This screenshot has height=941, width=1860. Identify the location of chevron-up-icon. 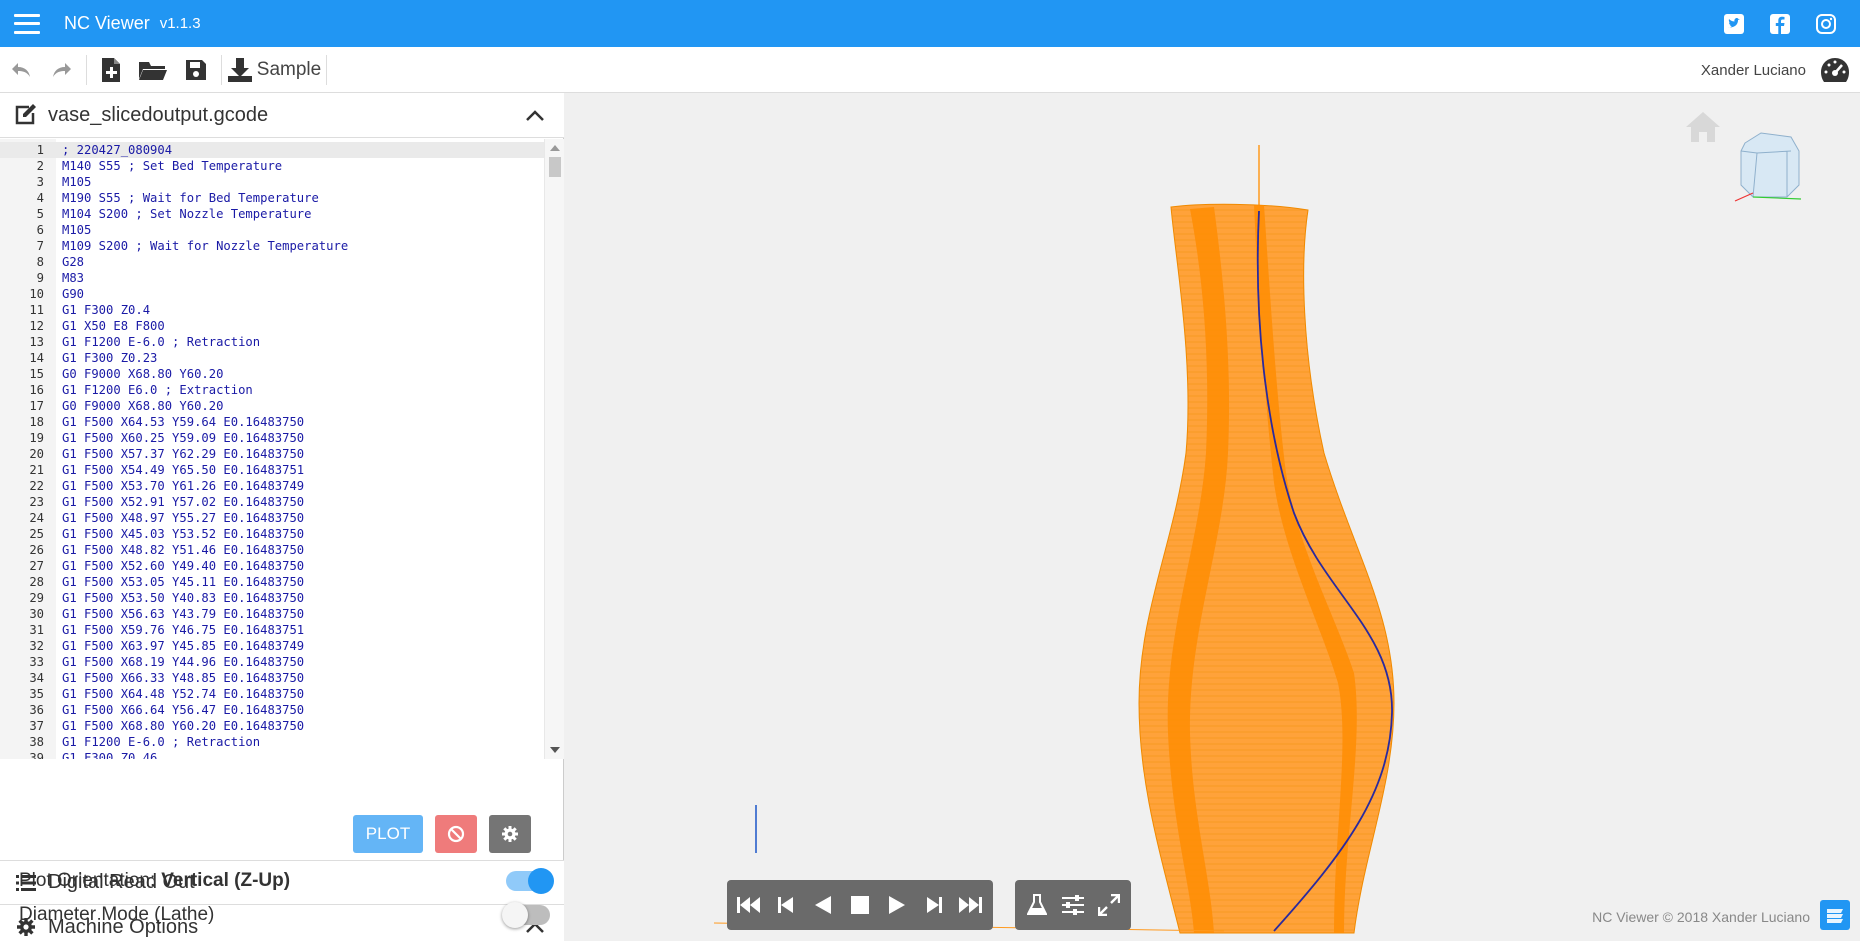
(535, 116).